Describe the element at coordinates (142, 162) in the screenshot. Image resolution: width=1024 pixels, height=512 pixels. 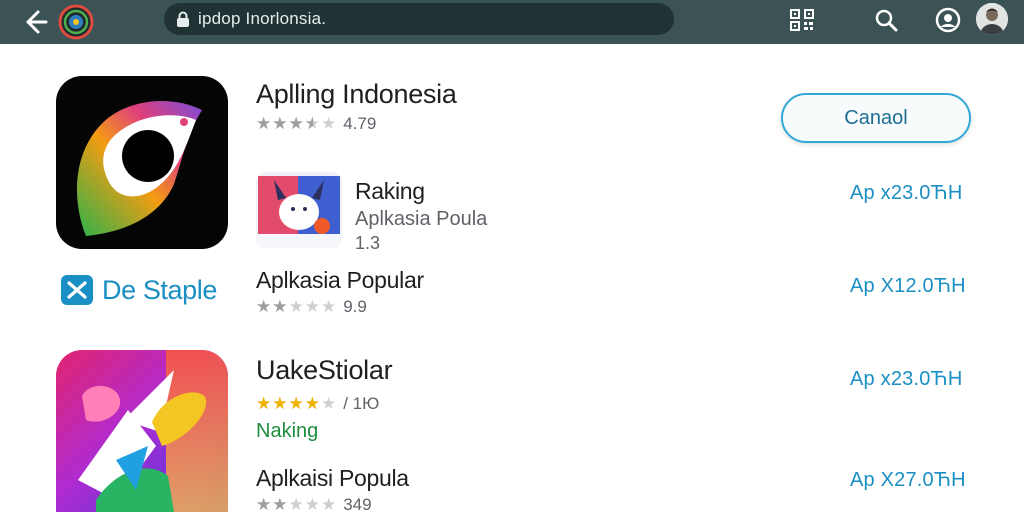
I see `featured-app-icon` at that location.